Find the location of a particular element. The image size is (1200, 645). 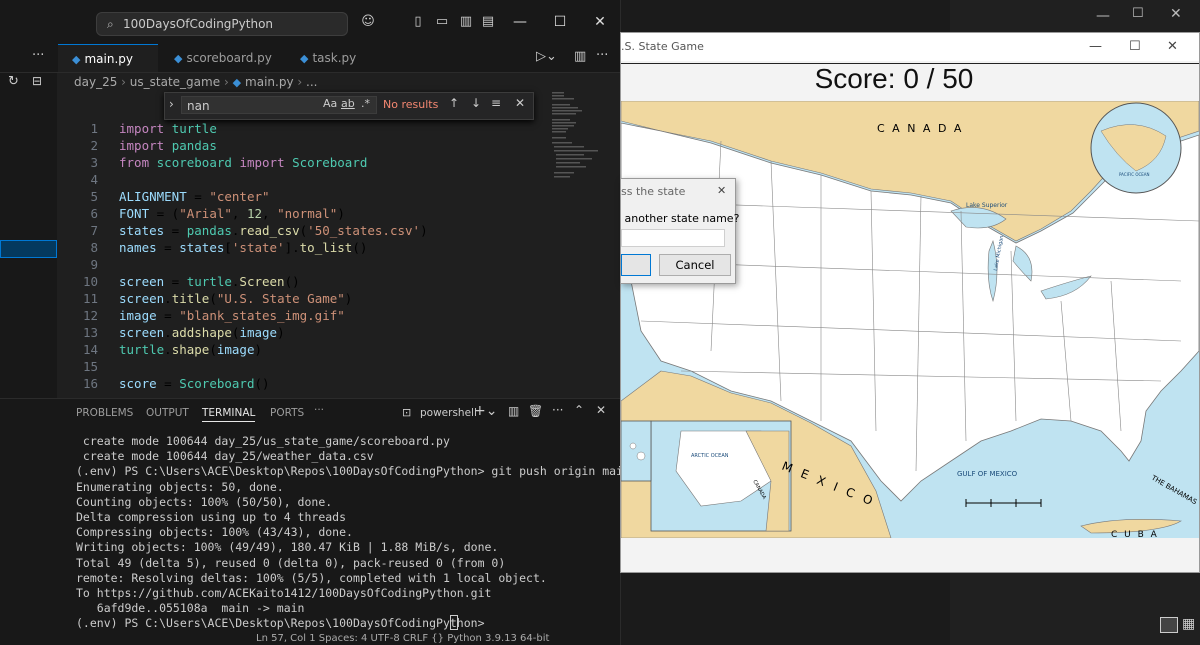

chevron-right-icon: › is located at coordinates (171, 104).